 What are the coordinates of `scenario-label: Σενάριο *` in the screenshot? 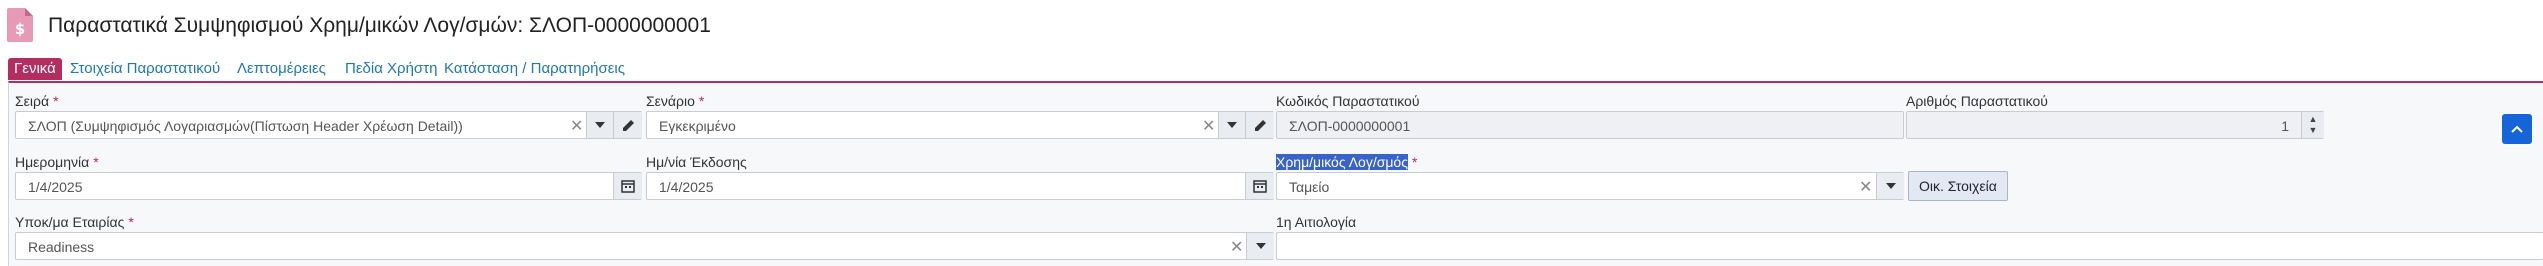 It's located at (675, 101).